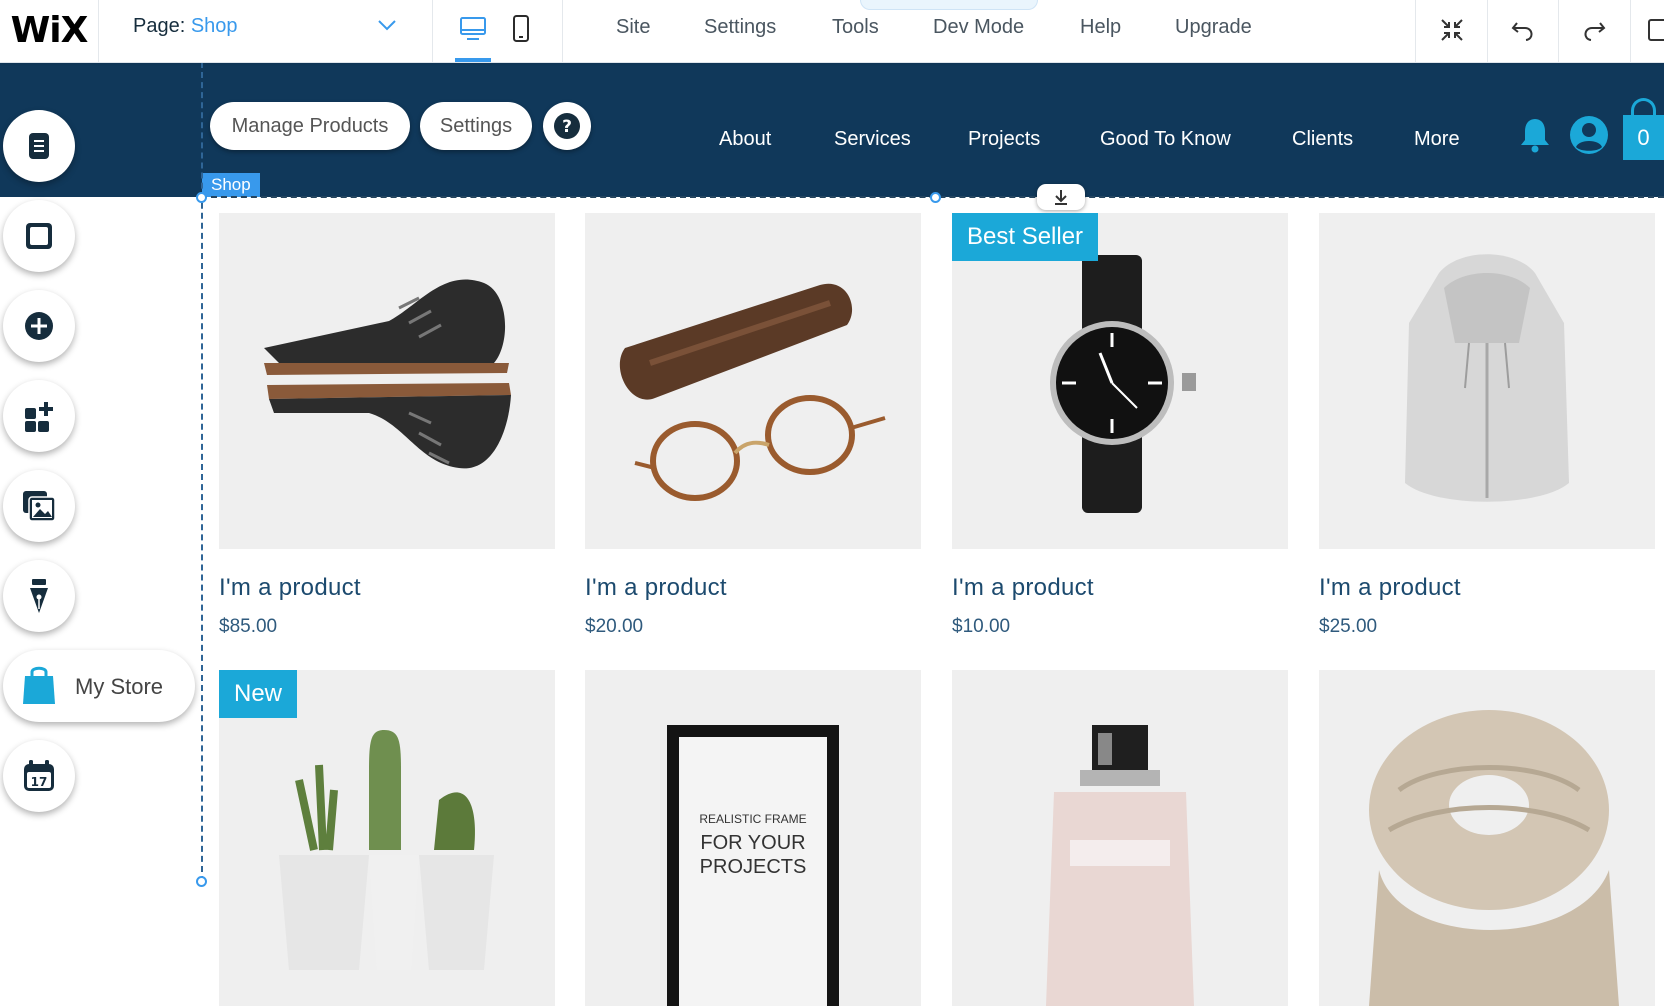  I want to click on section-label-shop: Shop, so click(231, 185).